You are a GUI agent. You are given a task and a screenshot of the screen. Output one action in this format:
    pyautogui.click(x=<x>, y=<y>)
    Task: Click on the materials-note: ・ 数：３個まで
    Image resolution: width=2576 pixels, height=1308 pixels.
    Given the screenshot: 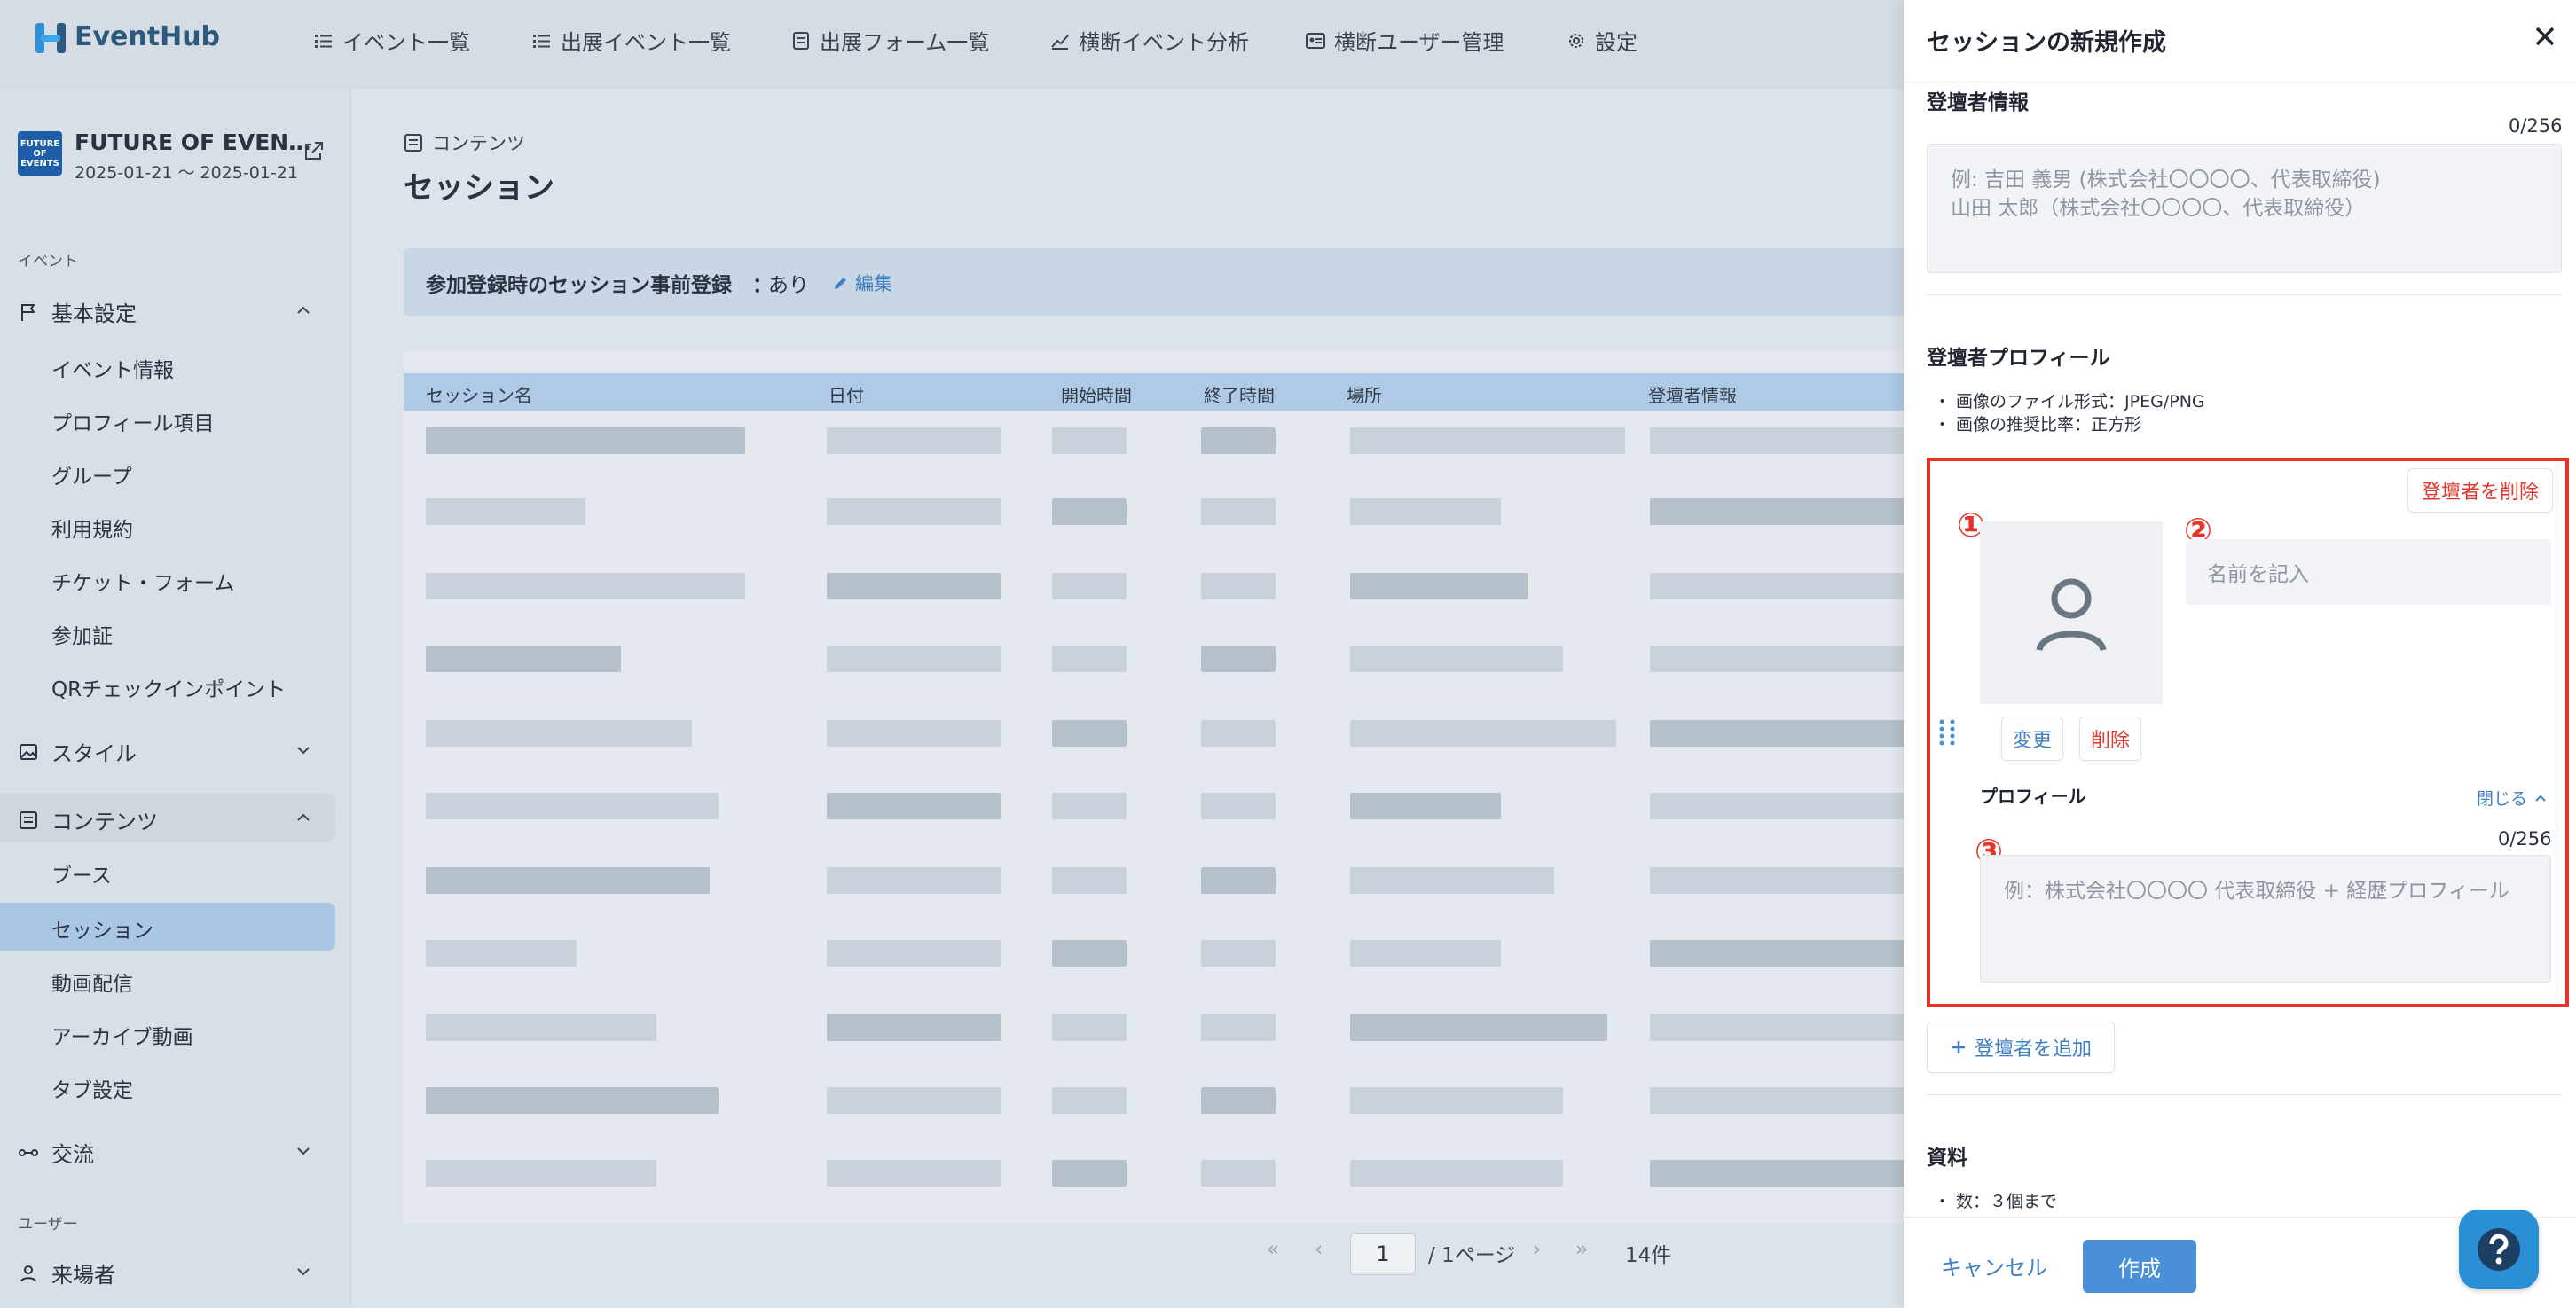 What is the action you would take?
    pyautogui.click(x=1996, y=1201)
    